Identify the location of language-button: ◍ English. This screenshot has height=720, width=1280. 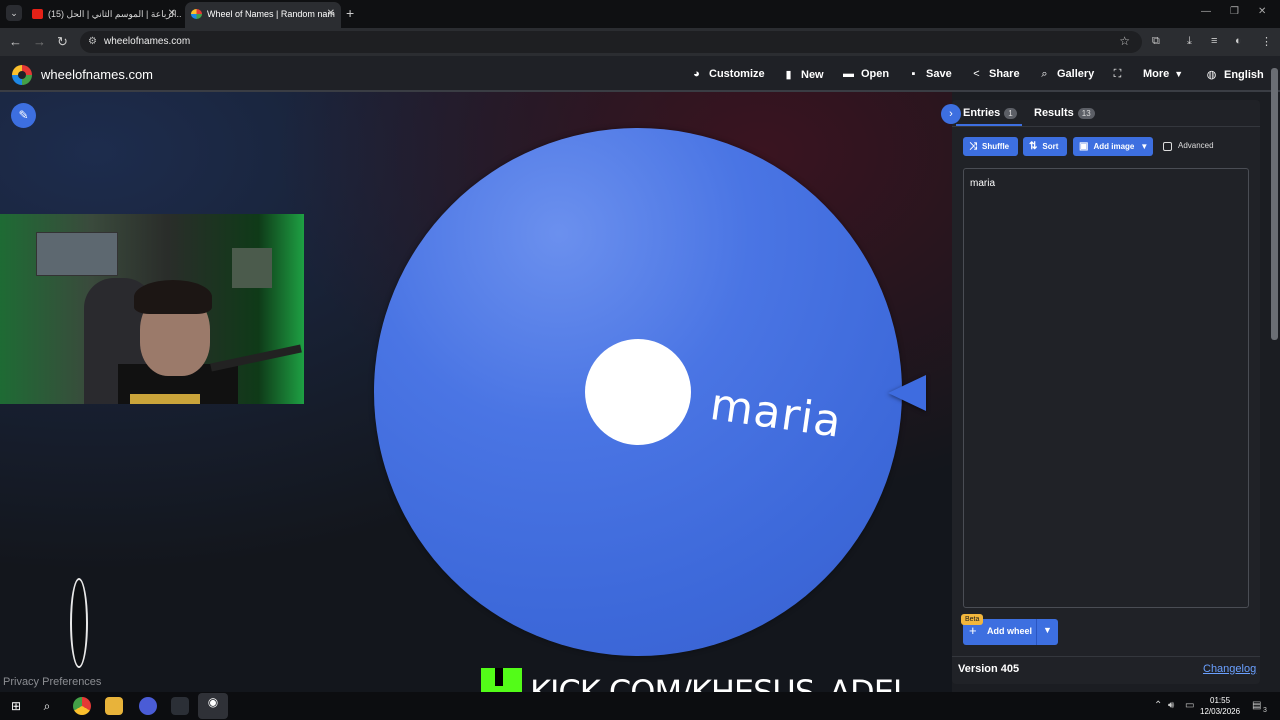
(1234, 74).